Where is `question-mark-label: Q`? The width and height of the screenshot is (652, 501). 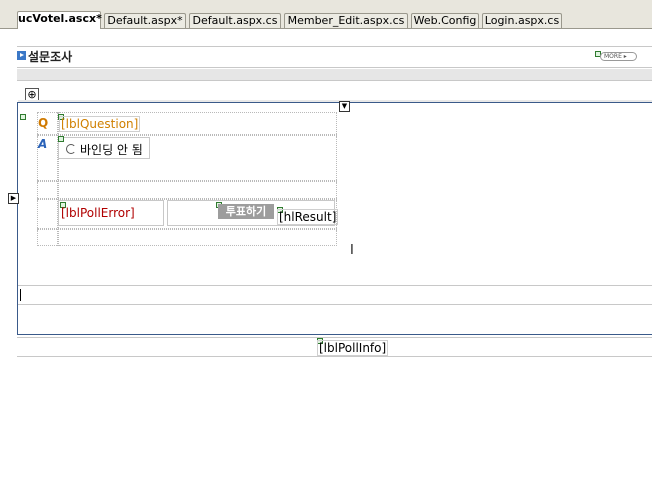 question-mark-label: Q is located at coordinates (43, 123).